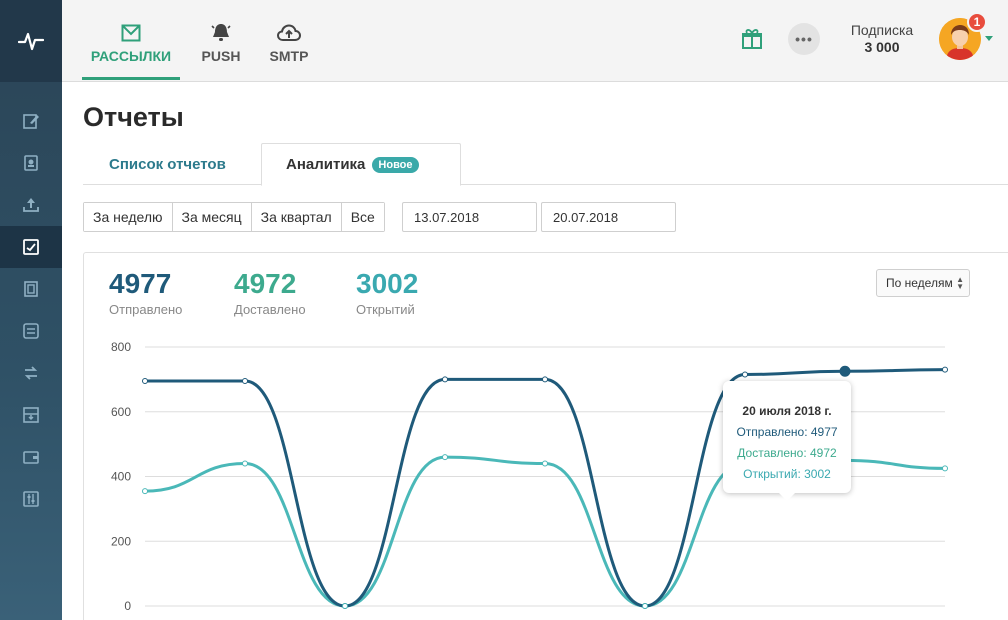 This screenshot has width=1008, height=620. What do you see at coordinates (787, 453) in the screenshot?
I see `tooltip-delivered: Доставлено: 4972` at bounding box center [787, 453].